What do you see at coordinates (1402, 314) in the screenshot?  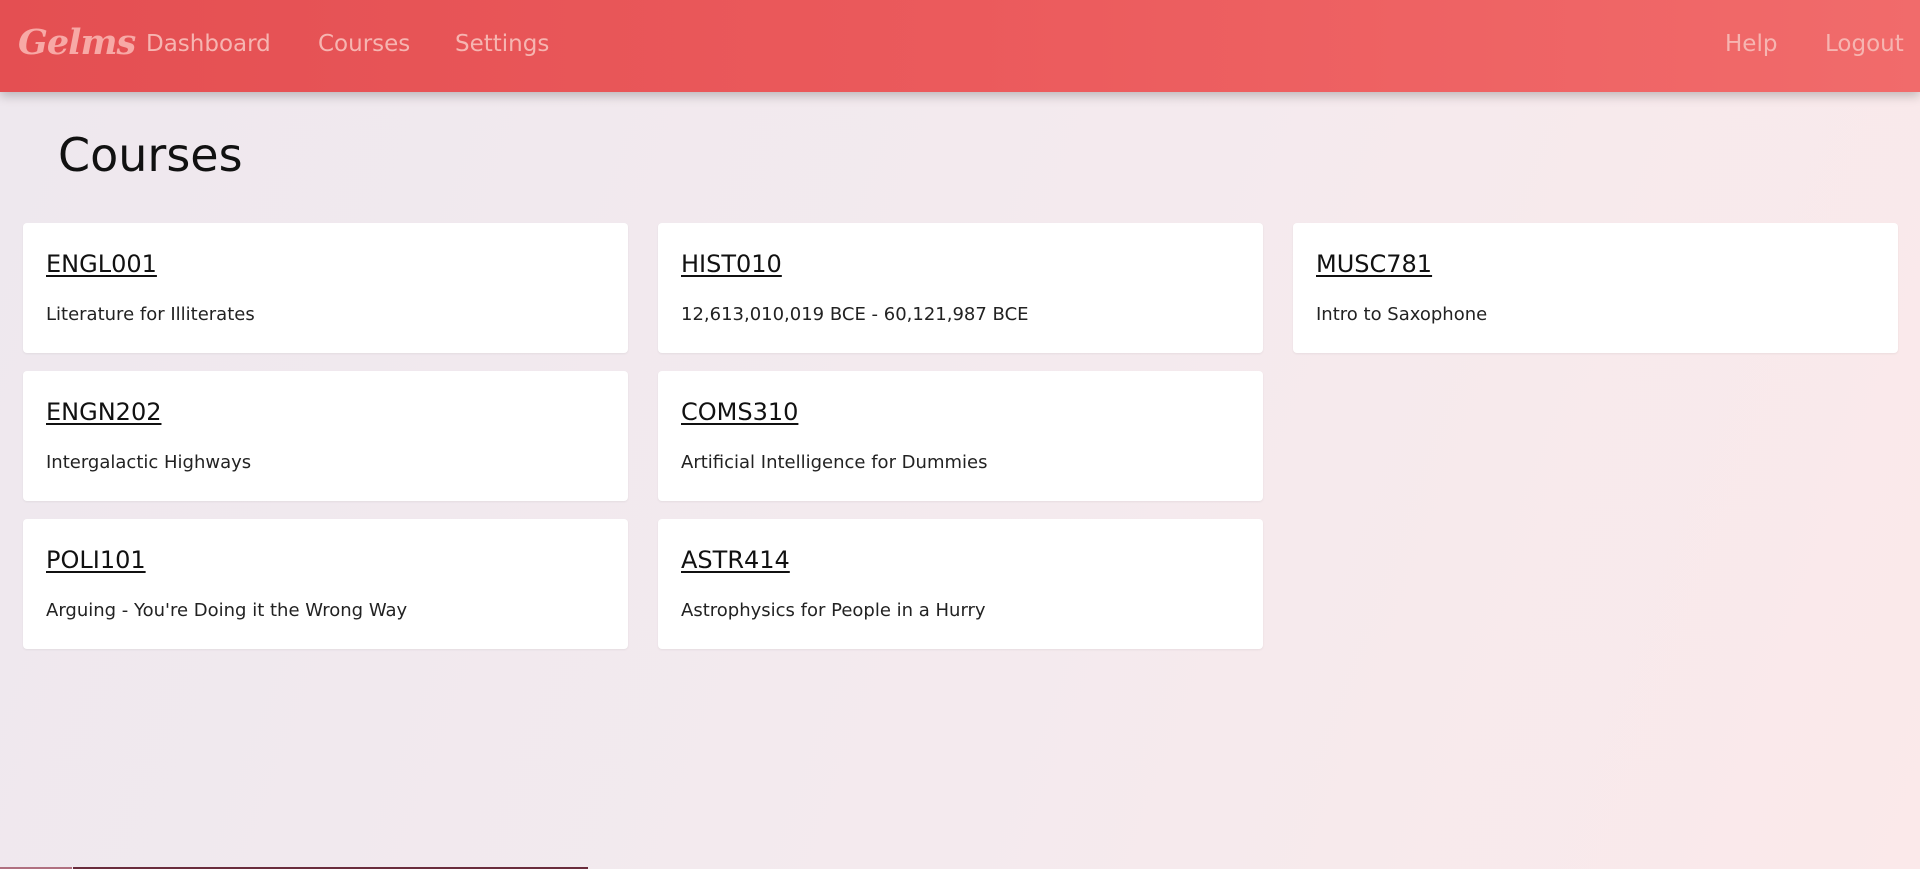 I see `course-description: Intro to Saxophone` at bounding box center [1402, 314].